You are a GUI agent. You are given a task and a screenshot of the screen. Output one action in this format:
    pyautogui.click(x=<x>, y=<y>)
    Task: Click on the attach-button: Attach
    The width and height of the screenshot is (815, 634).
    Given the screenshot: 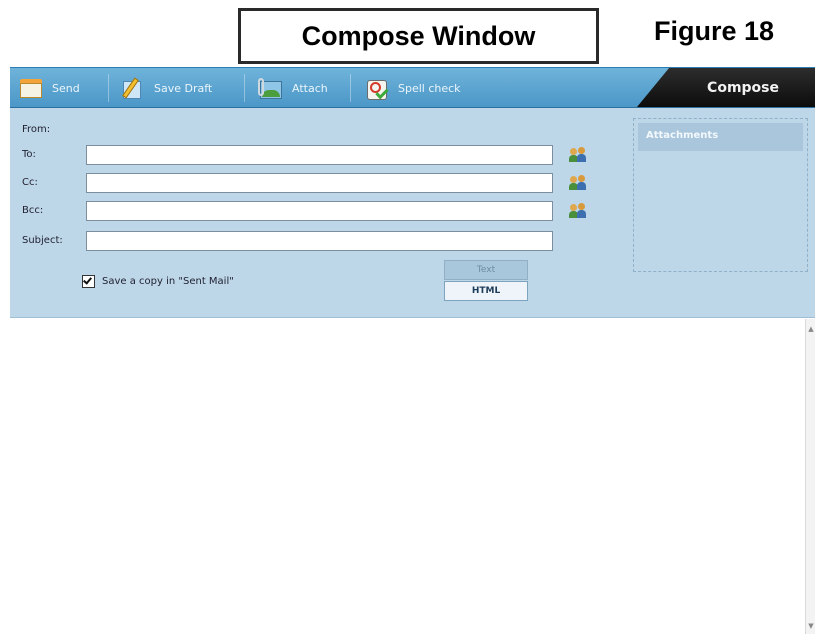 What is the action you would take?
    pyautogui.click(x=293, y=88)
    